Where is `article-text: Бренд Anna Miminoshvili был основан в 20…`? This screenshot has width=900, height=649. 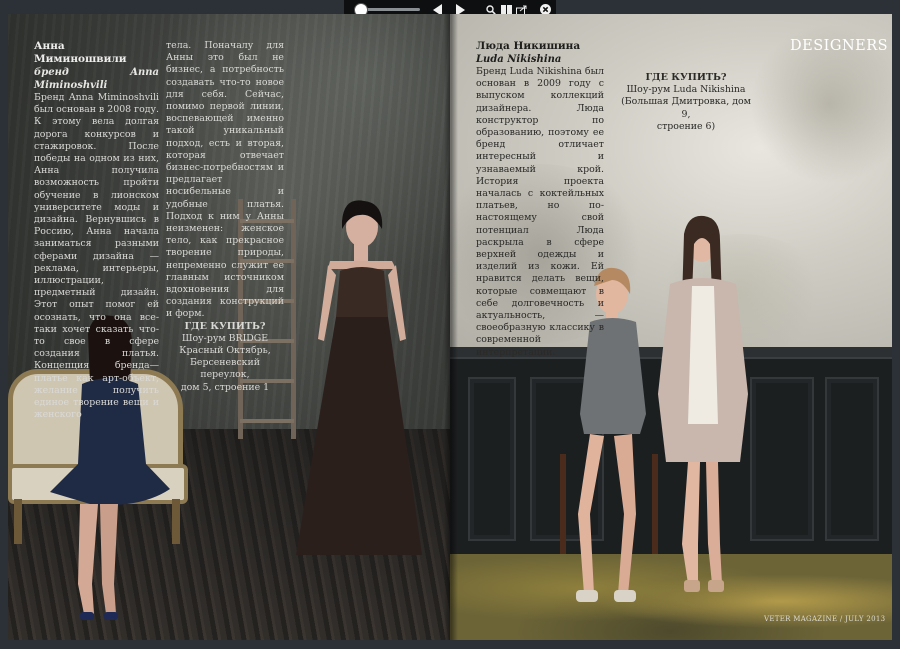 article-text: Бренд Anna Miminoshvili был основан в 20… is located at coordinates (96, 256).